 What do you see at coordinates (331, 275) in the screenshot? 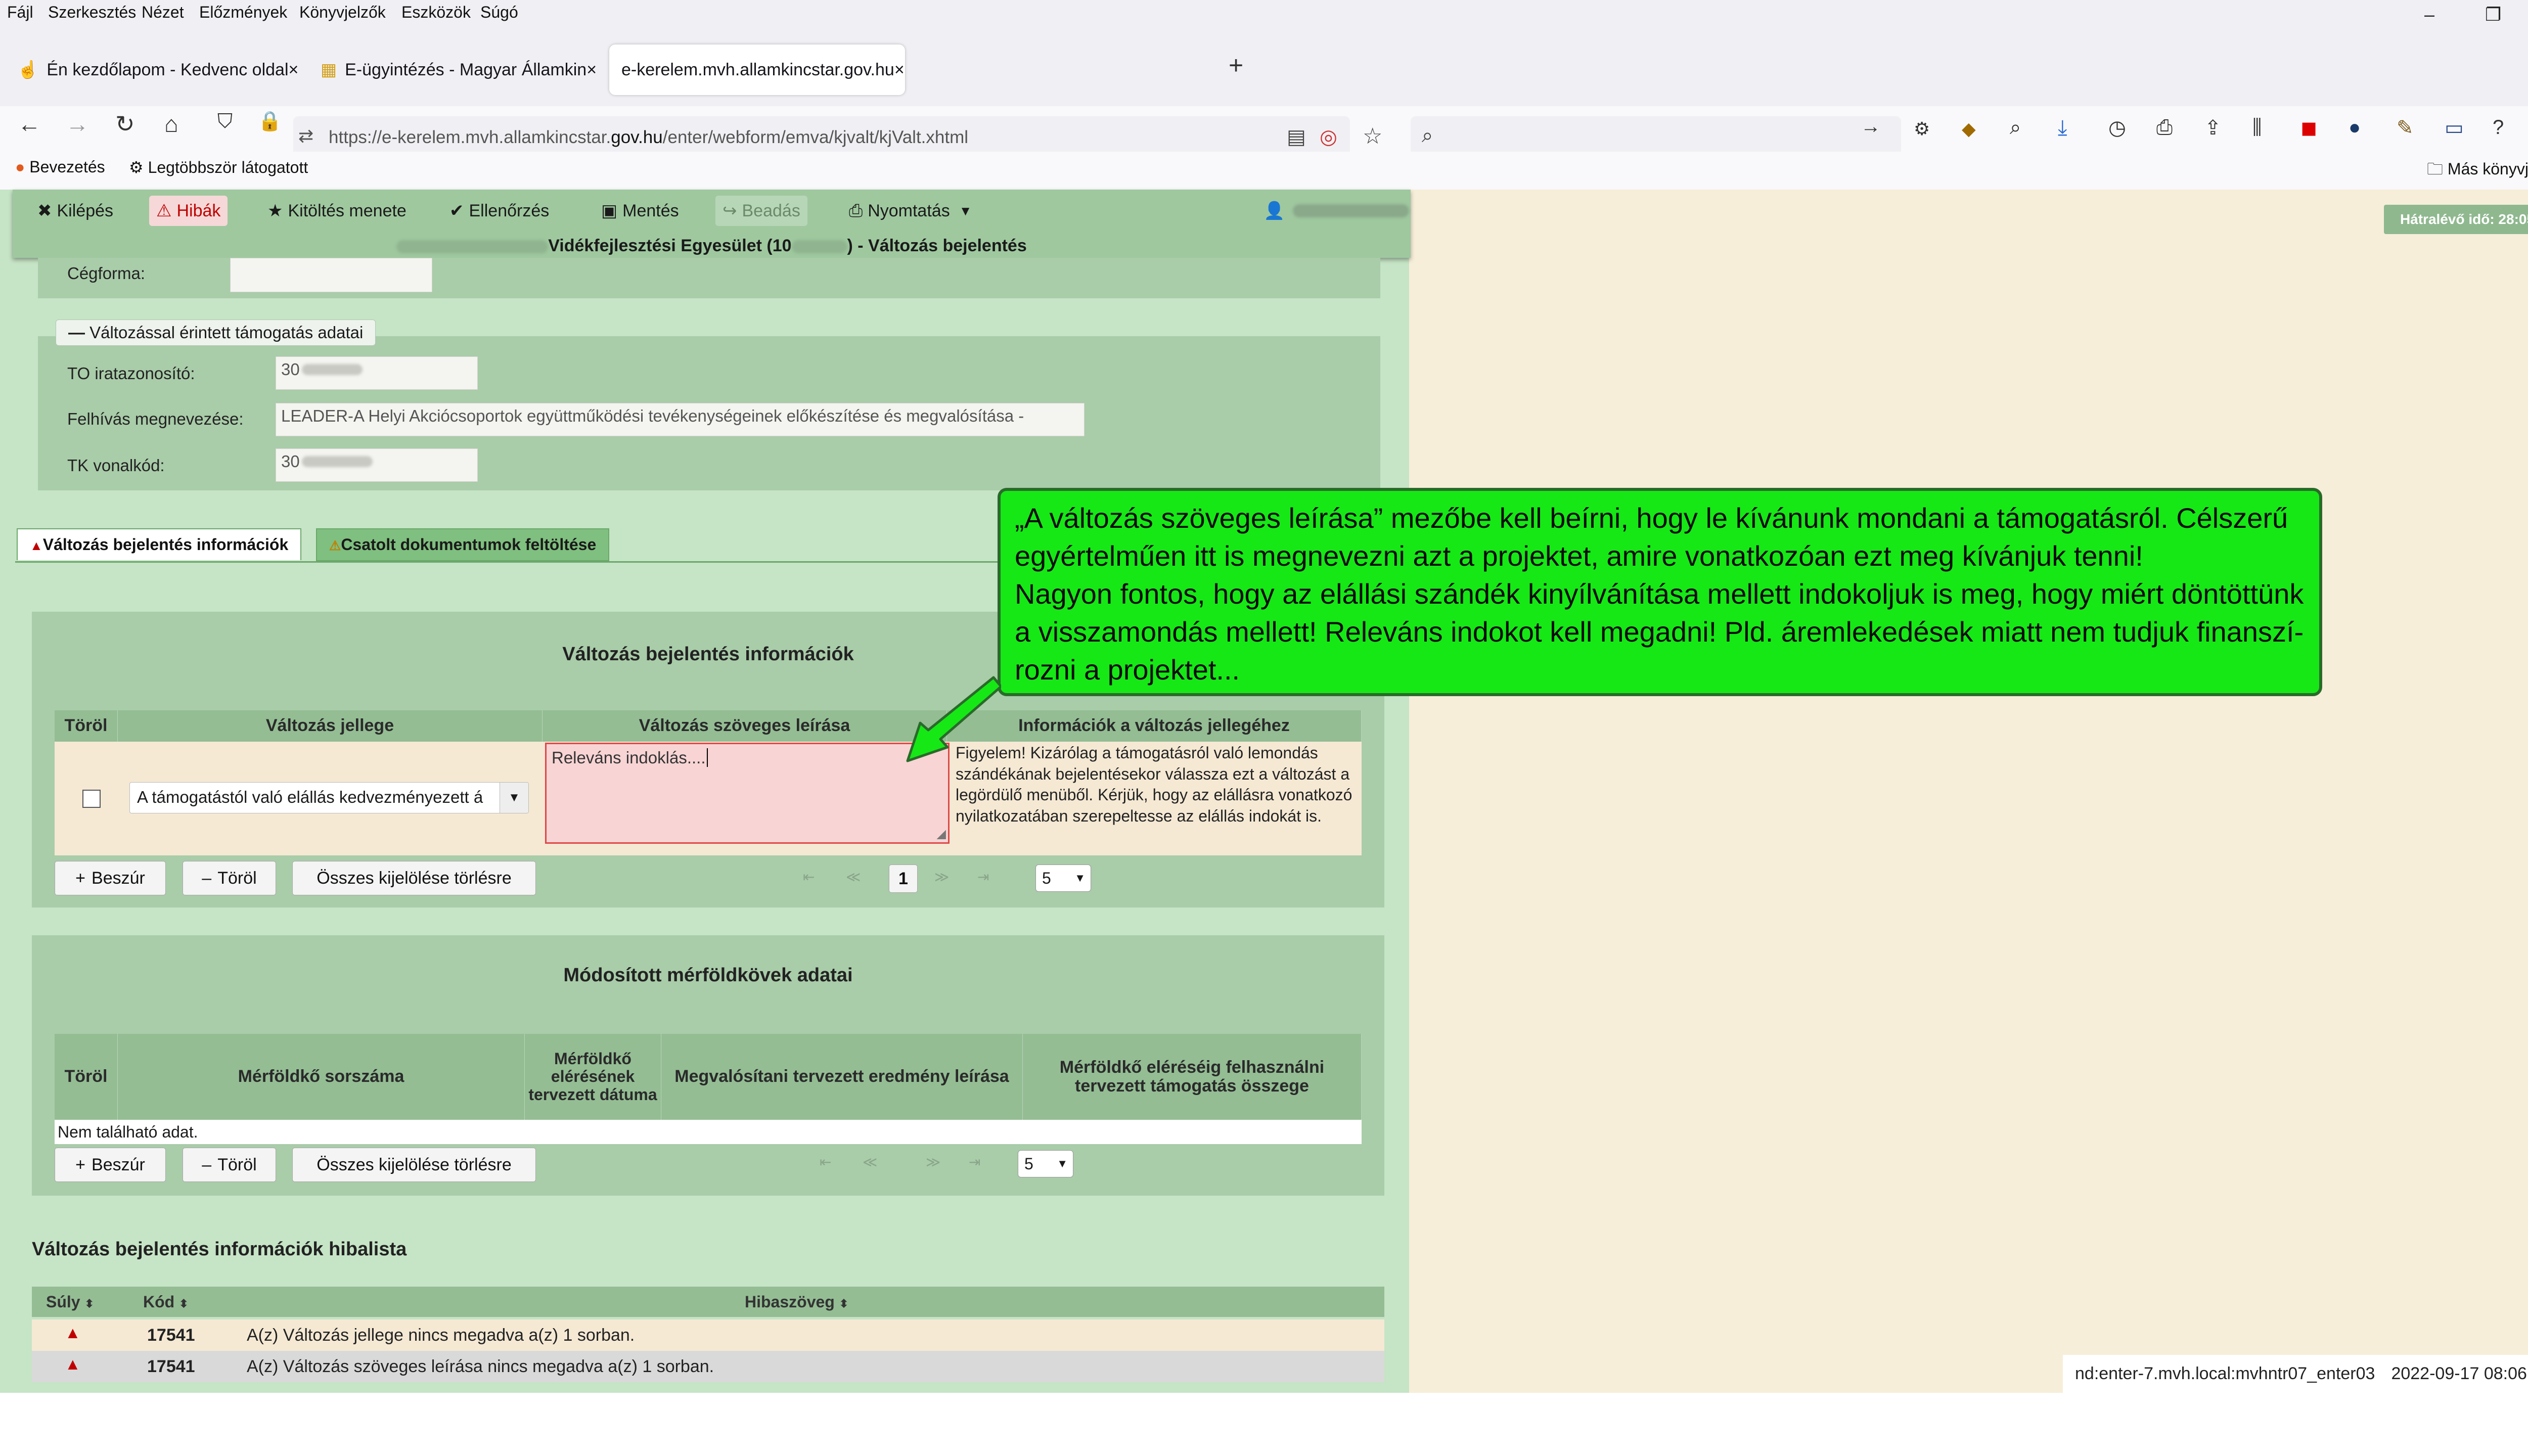
I see `cegforma-field` at bounding box center [331, 275].